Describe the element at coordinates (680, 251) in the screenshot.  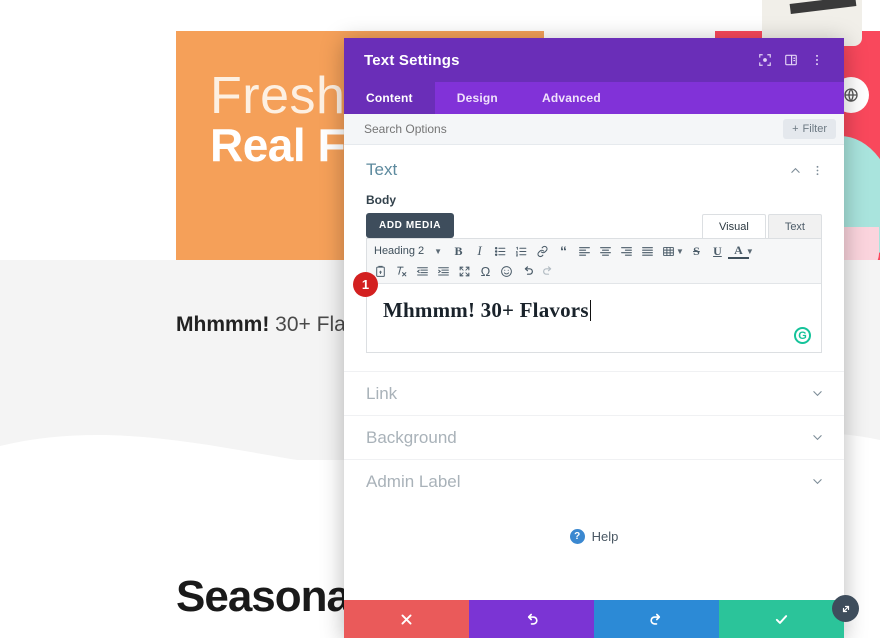
I see `table-chevron-down-icon: ▼` at that location.